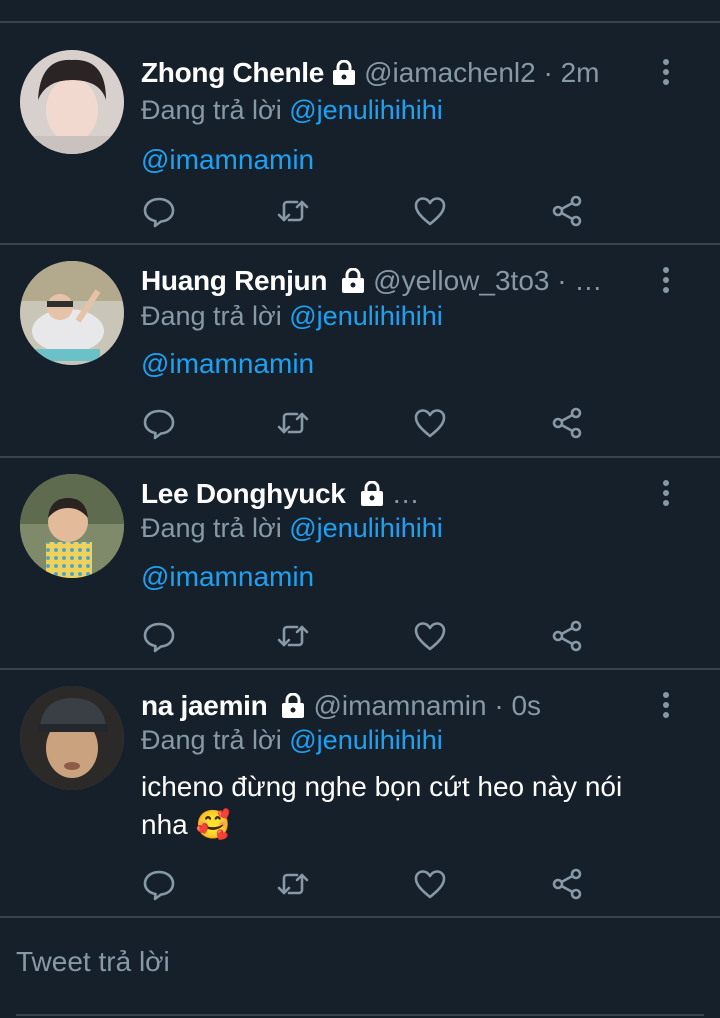 Image resolution: width=720 pixels, height=1018 pixels. What do you see at coordinates (360, 968) in the screenshot?
I see `reply-composer: Tweet trả lời` at bounding box center [360, 968].